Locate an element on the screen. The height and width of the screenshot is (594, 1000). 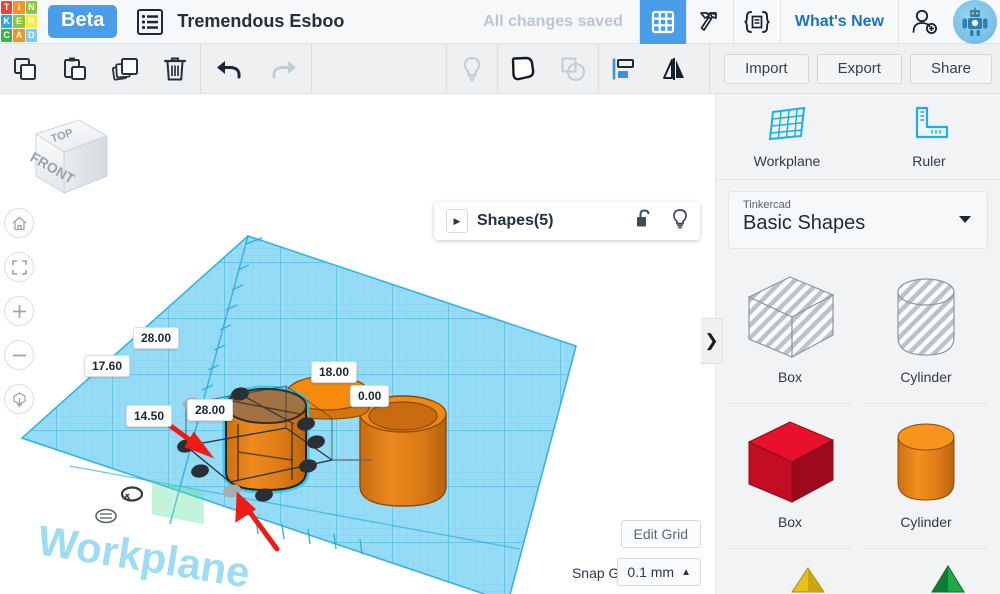
shape-tiles-grid: Box Cylinder Box Cylinder is located at coordinates (858, 404).